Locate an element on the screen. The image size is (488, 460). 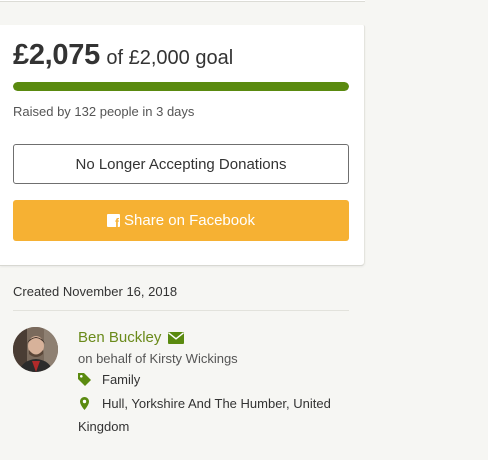
avatar is located at coordinates (35, 349).